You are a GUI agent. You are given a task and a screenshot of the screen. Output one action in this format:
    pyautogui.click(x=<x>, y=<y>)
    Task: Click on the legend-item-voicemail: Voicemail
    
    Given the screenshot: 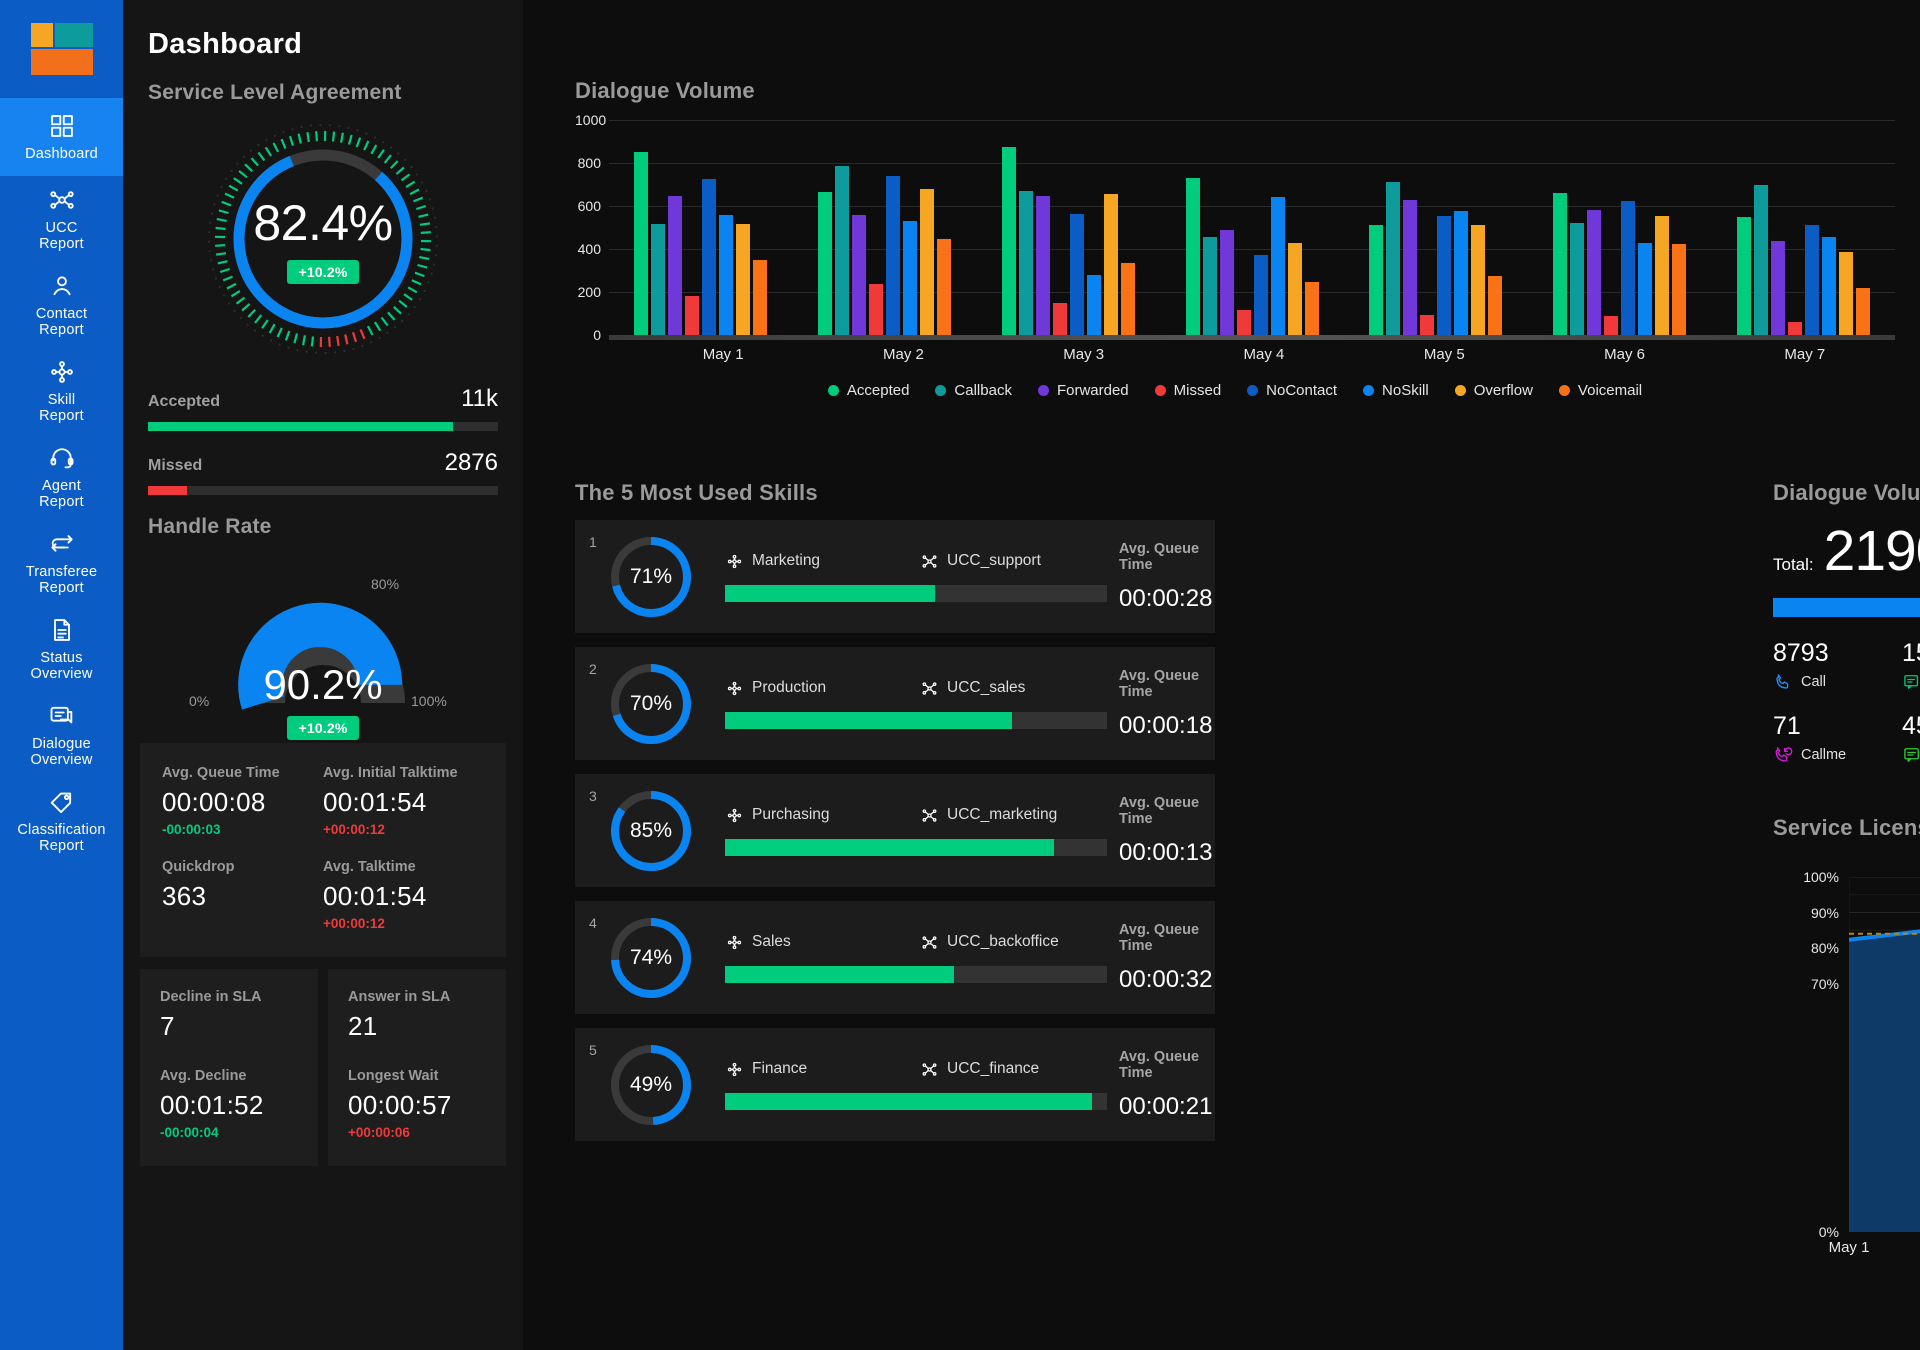 What is the action you would take?
    pyautogui.click(x=1600, y=390)
    